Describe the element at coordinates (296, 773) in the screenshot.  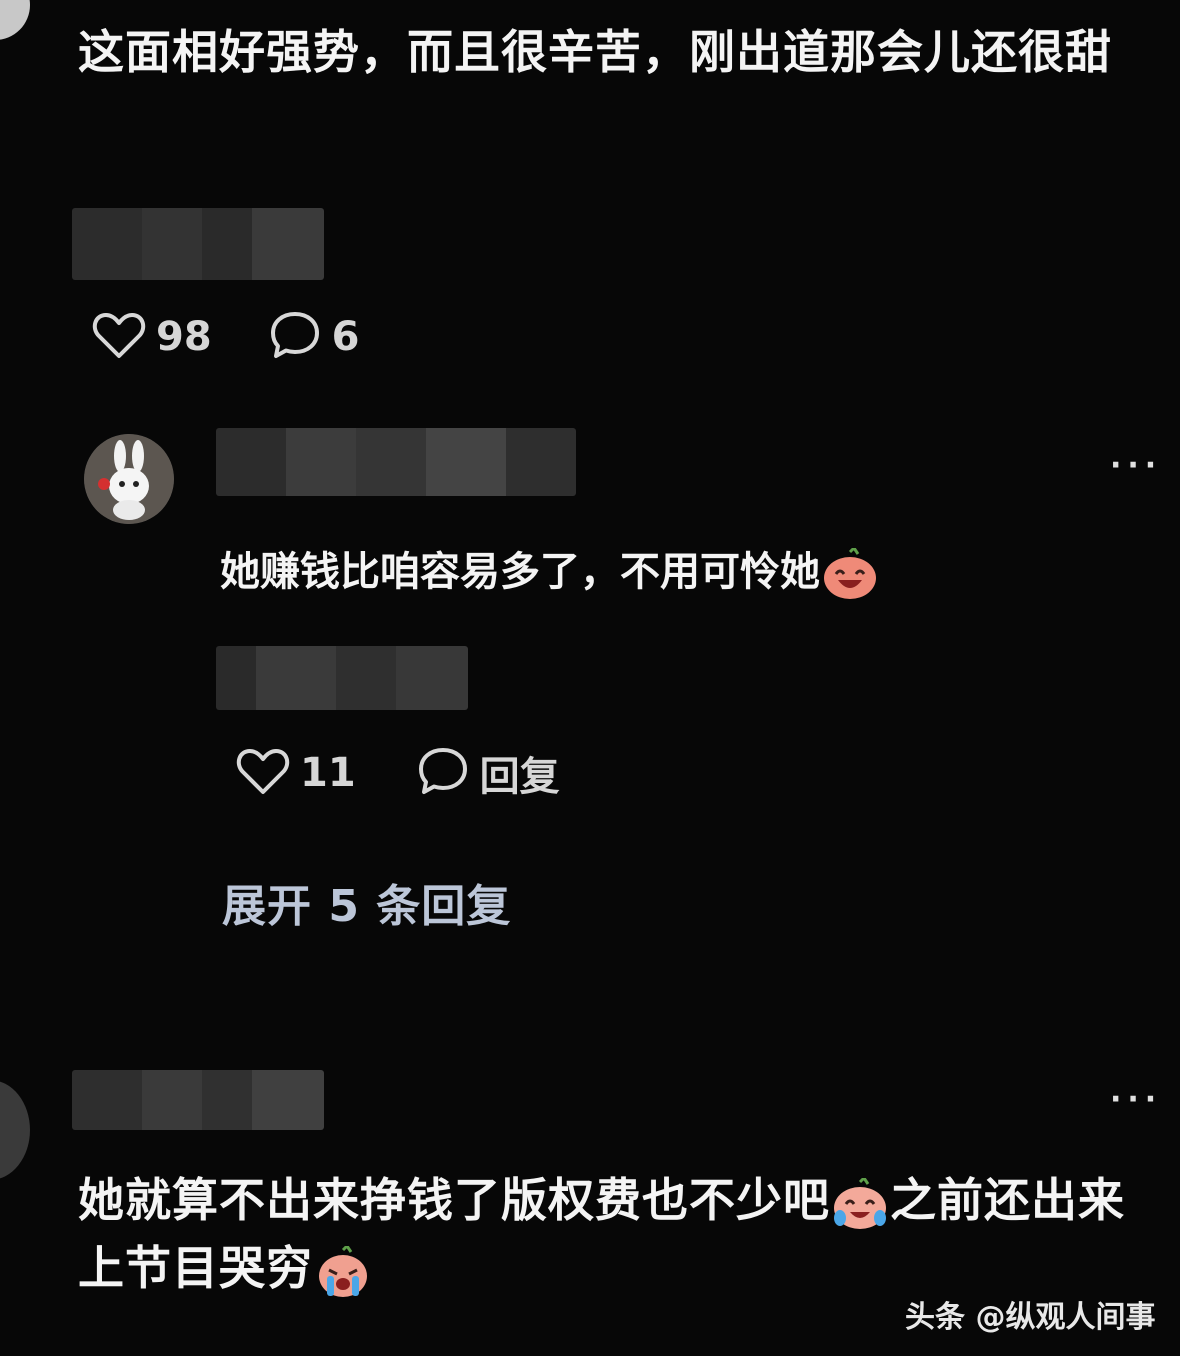
I see `like-button: 11` at that location.